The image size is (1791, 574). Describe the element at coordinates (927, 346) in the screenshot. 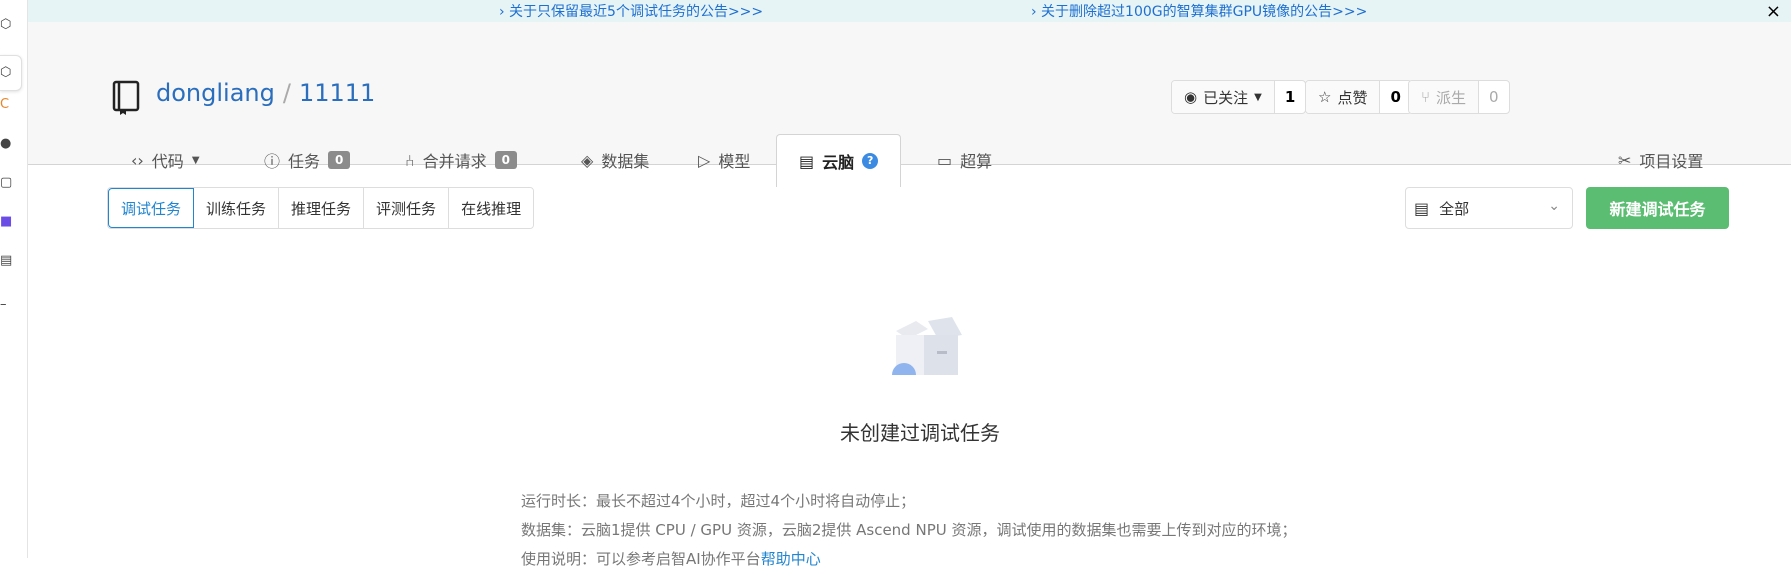

I see `empty-box-icon` at that location.